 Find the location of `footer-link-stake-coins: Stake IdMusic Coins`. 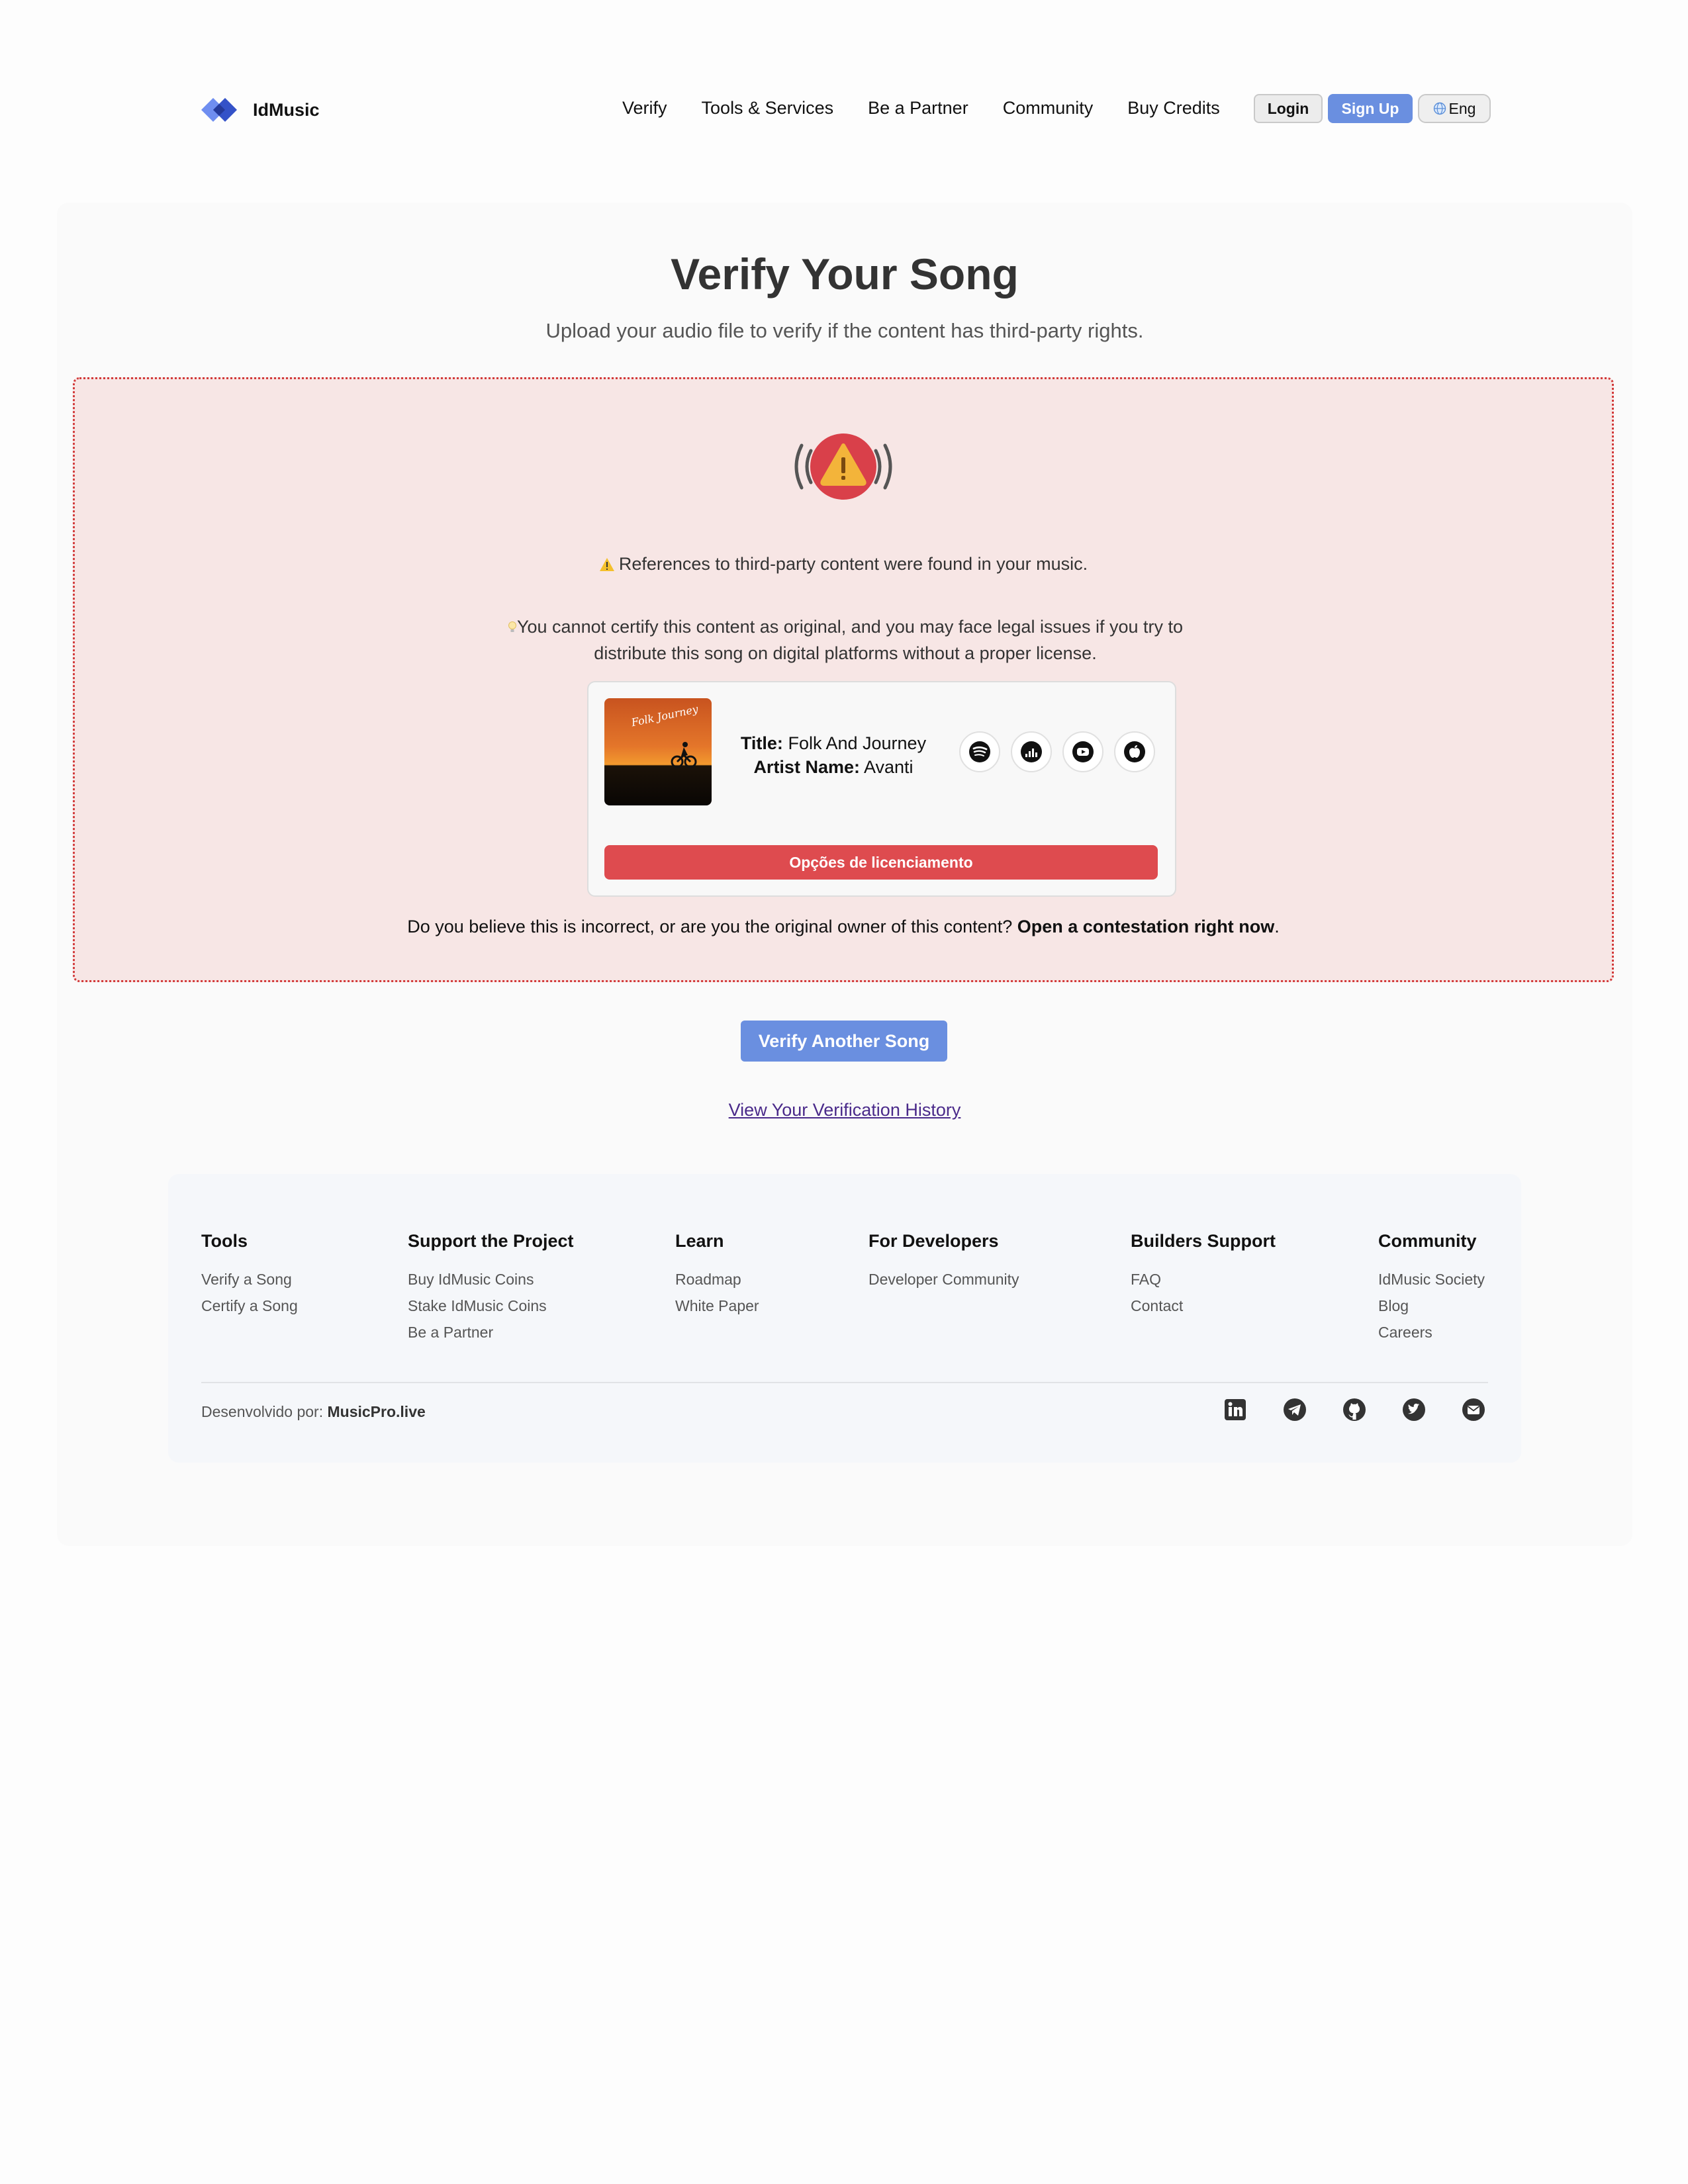

footer-link-stake-coins: Stake IdMusic Coins is located at coordinates (491, 1306).